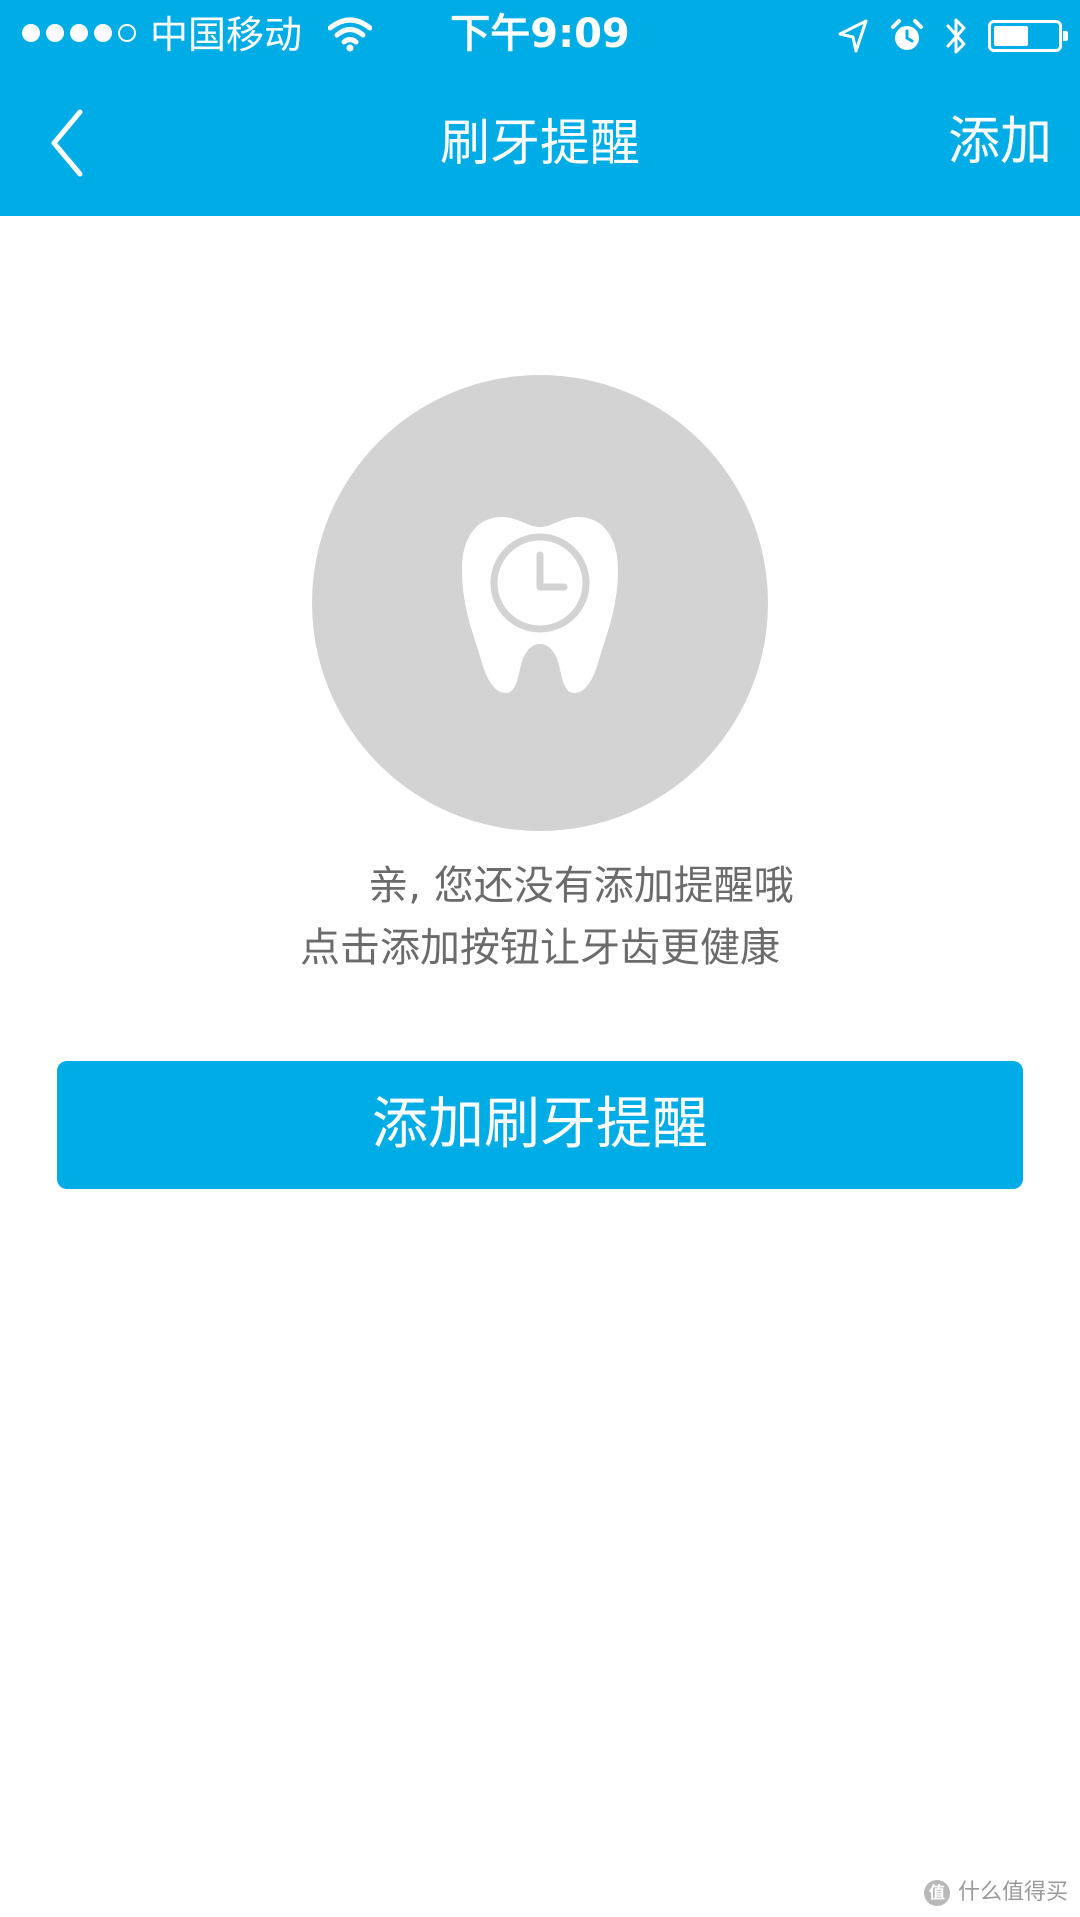 This screenshot has width=1080, height=1917. What do you see at coordinates (1000, 142) in the screenshot?
I see `add-button: 添加` at bounding box center [1000, 142].